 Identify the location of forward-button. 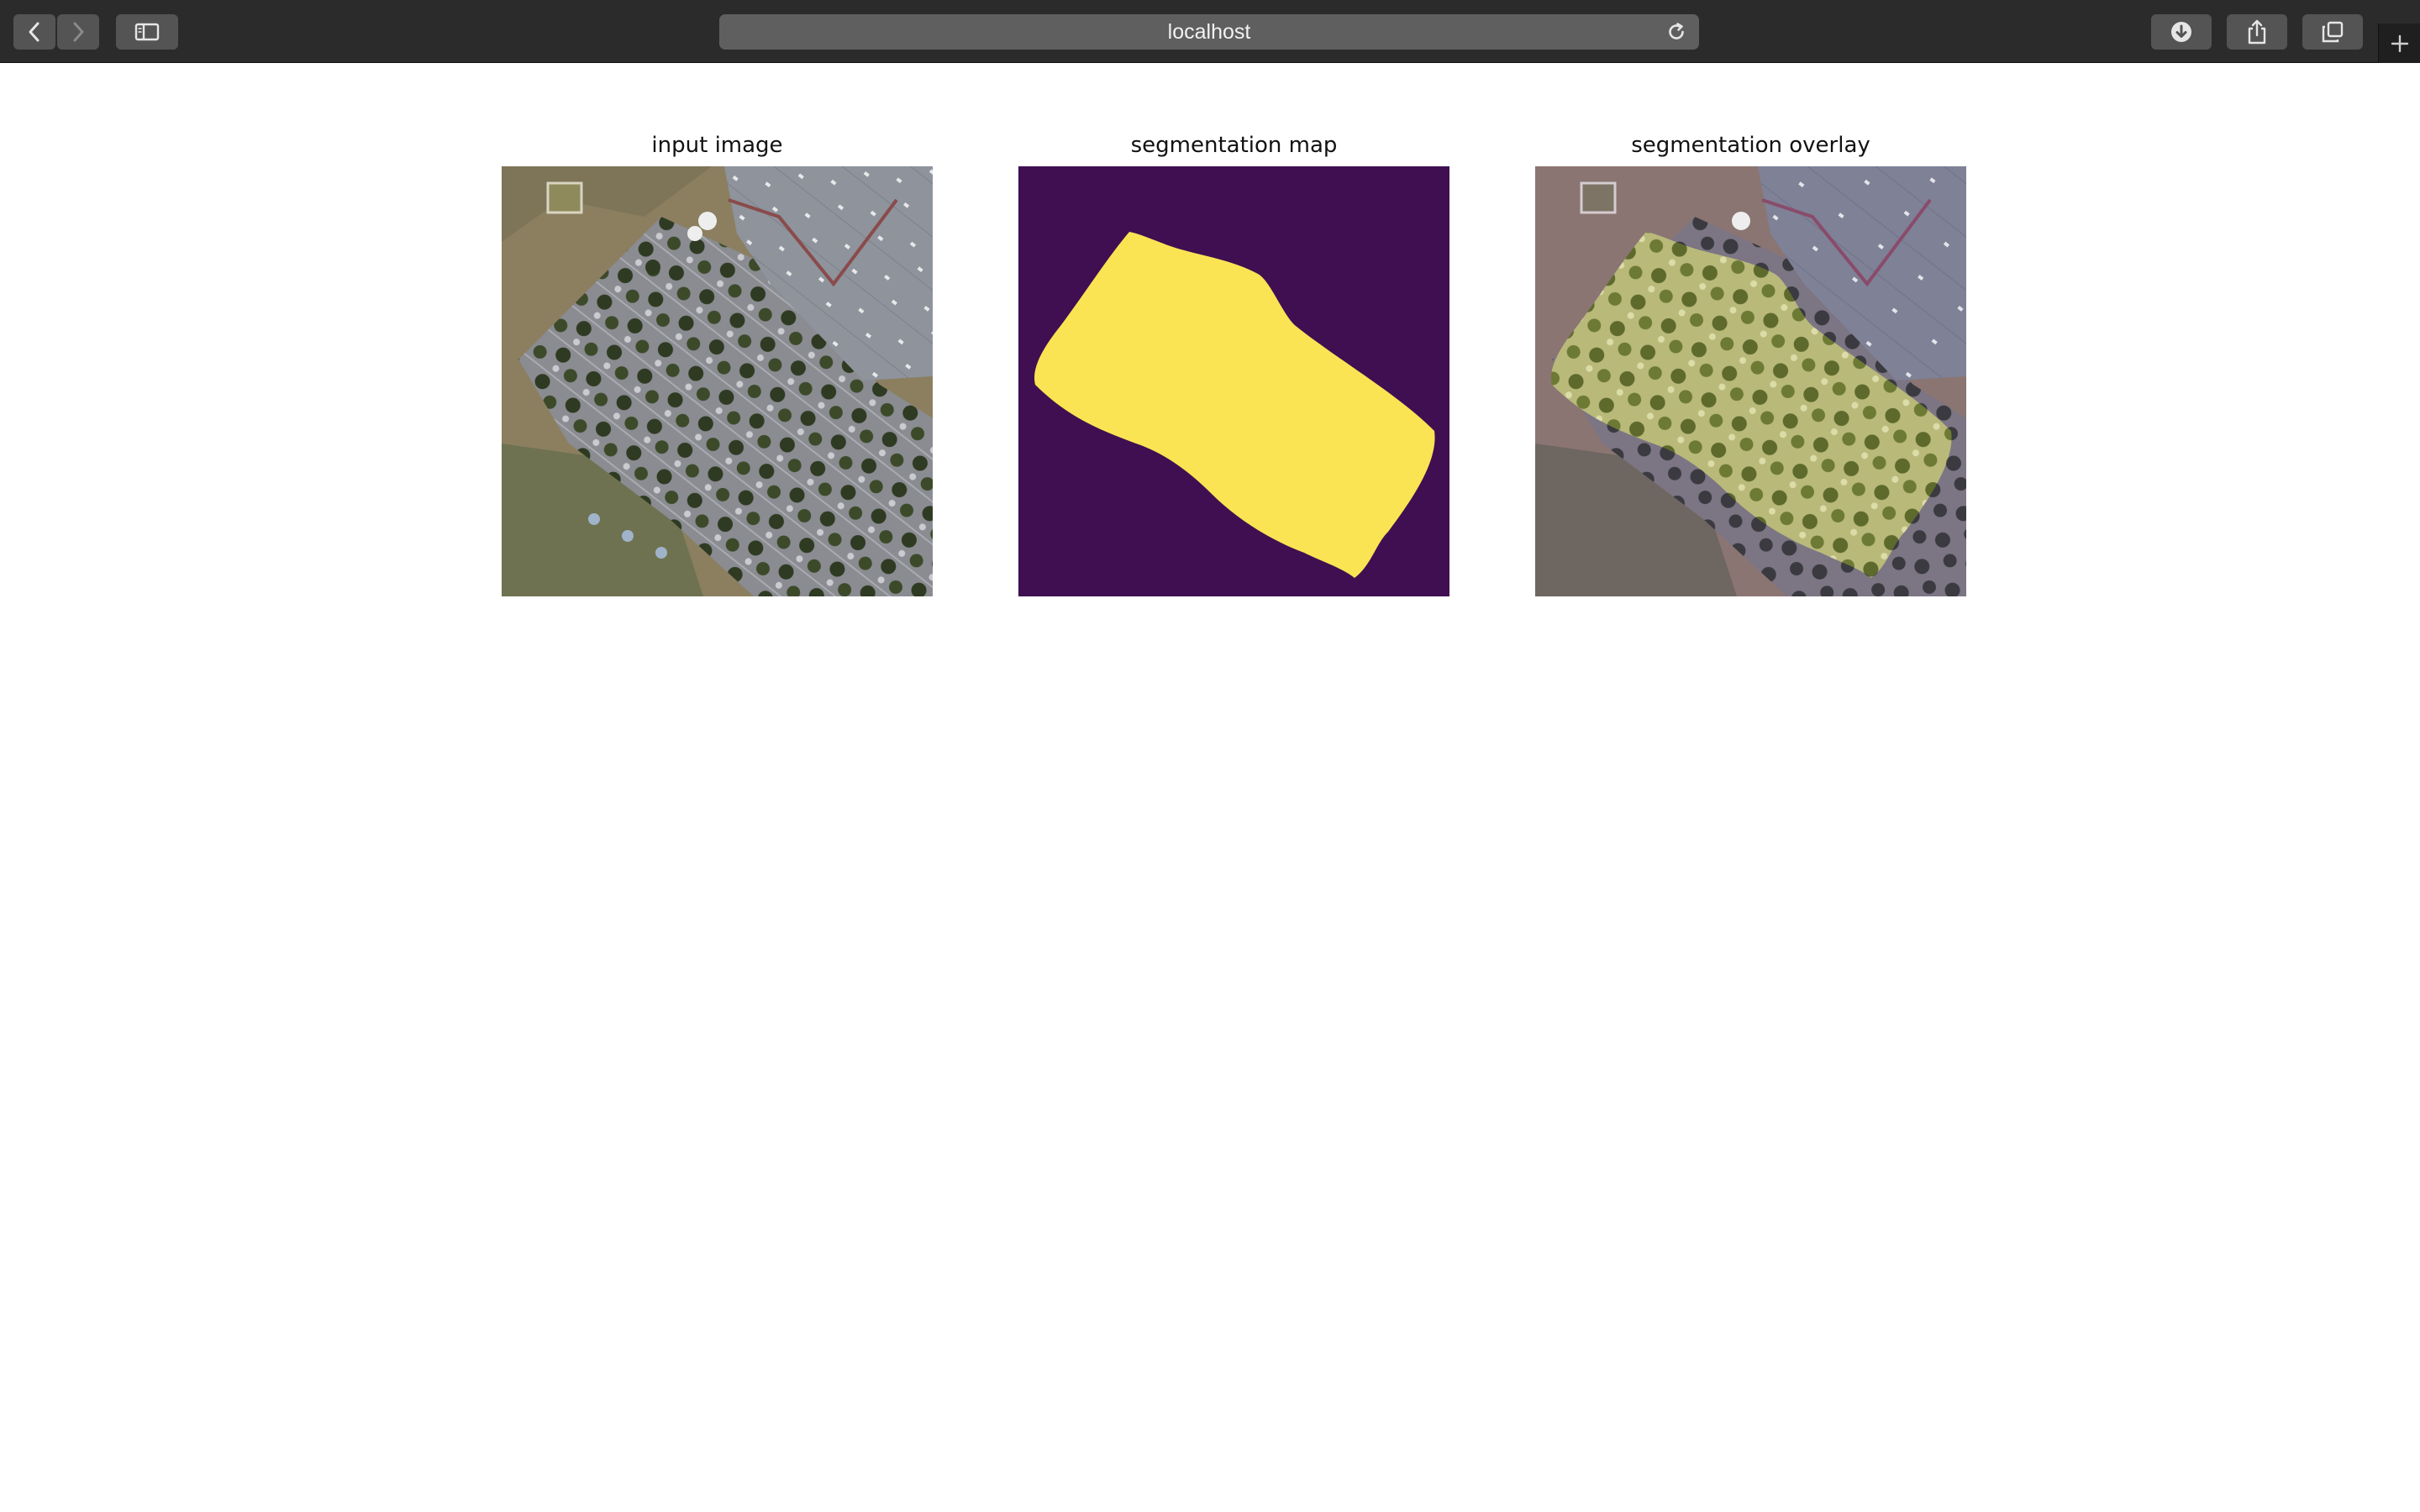
(78, 32).